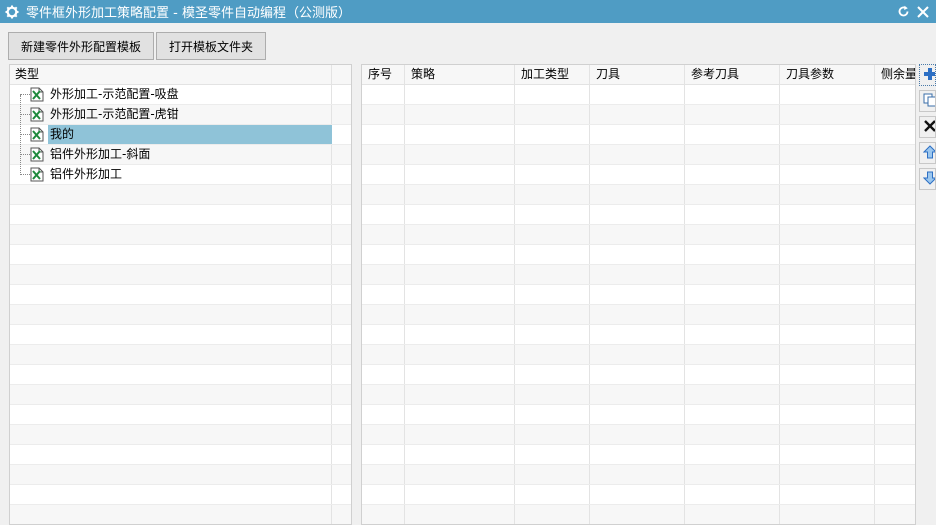 The height and width of the screenshot is (525, 936). What do you see at coordinates (460, 74) in the screenshot?
I see `column-header: 策略` at bounding box center [460, 74].